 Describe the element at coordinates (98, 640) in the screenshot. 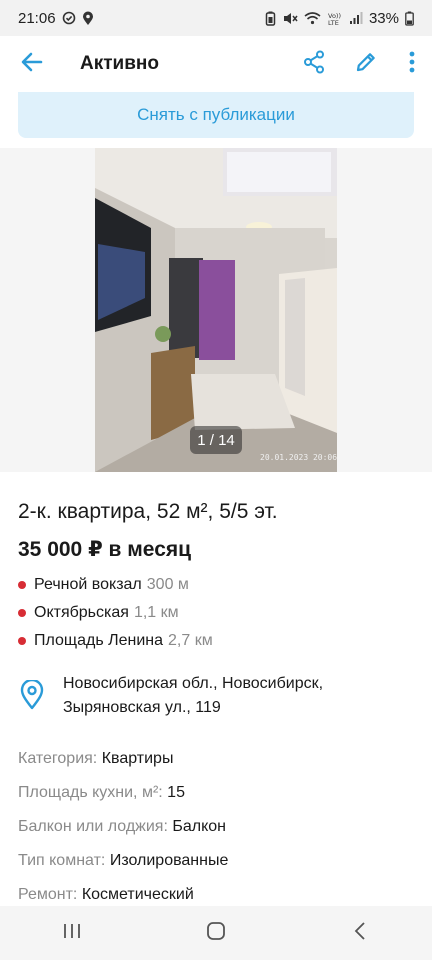

I see `metro-name: Площадь Ленина` at that location.